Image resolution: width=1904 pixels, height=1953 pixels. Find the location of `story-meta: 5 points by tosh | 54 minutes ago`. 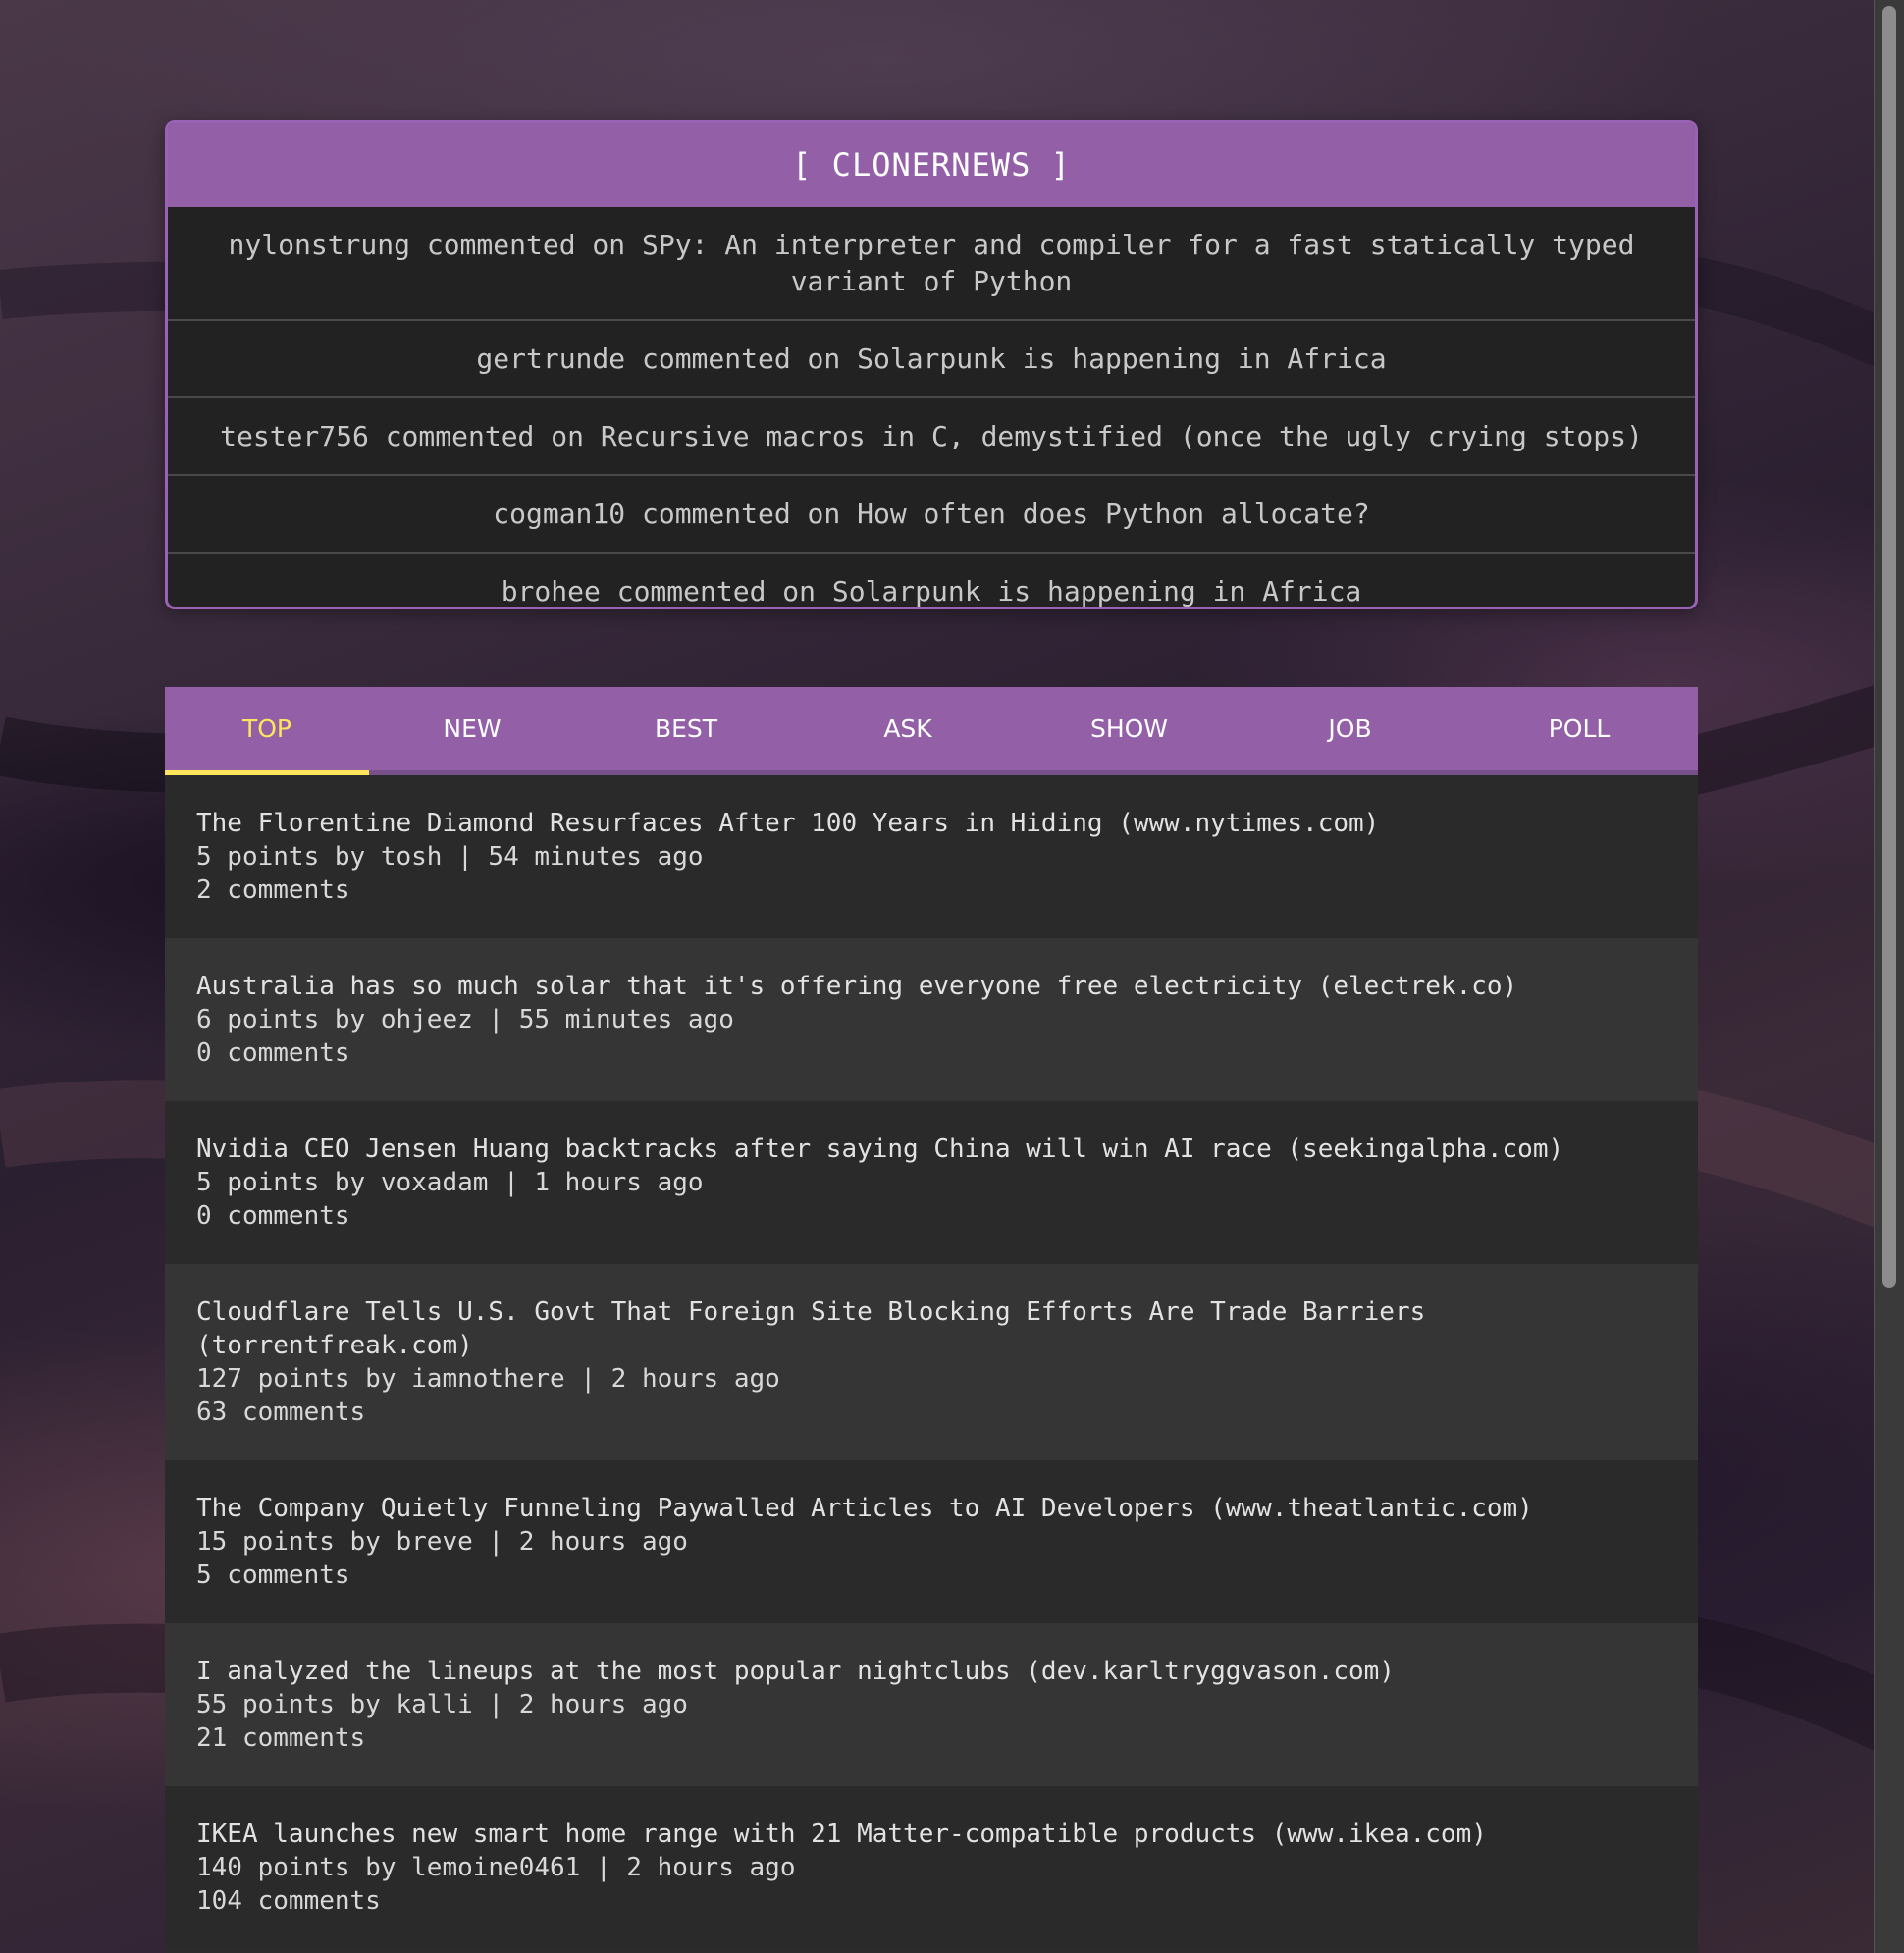

story-meta: 5 points by tosh | 54 minutes ago is located at coordinates (450, 856).